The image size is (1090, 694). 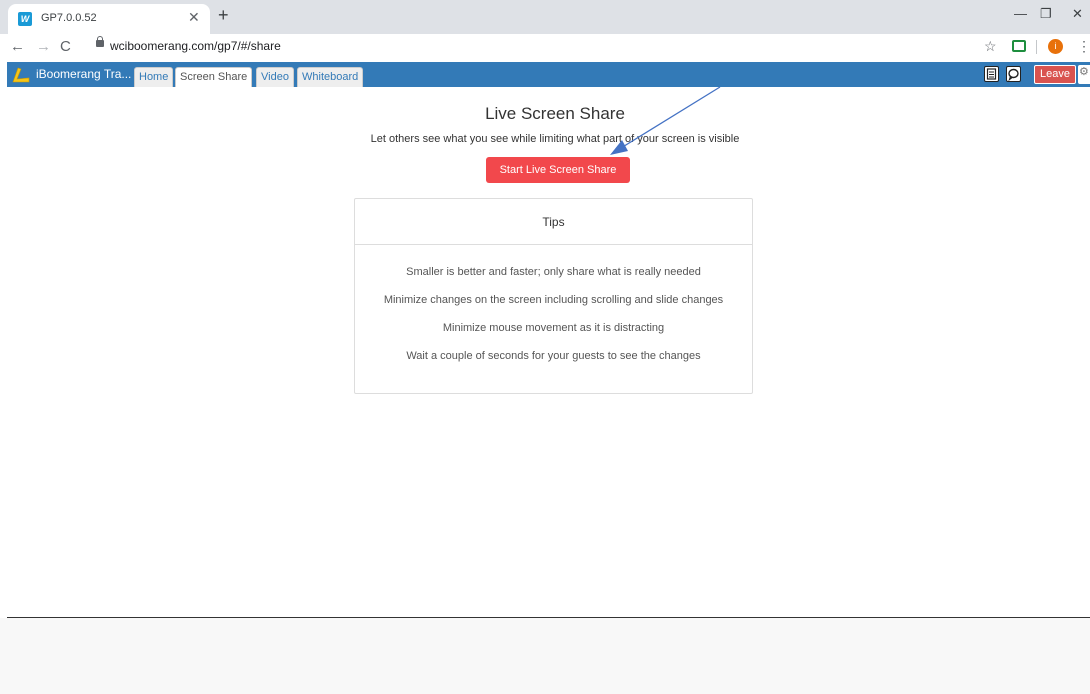 I want to click on footer-area, so click(x=545, y=656).